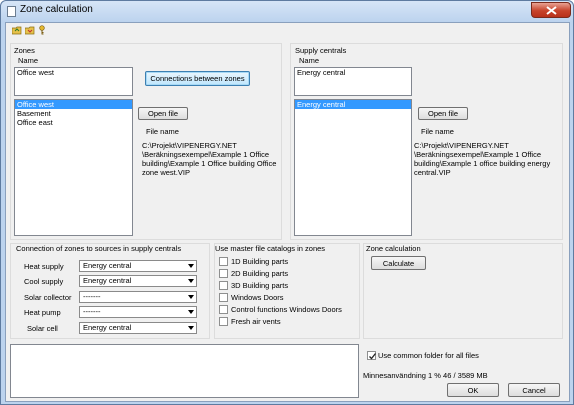 The width and height of the screenshot is (574, 405). I want to click on checkbox-control-functions, so click(223, 309).